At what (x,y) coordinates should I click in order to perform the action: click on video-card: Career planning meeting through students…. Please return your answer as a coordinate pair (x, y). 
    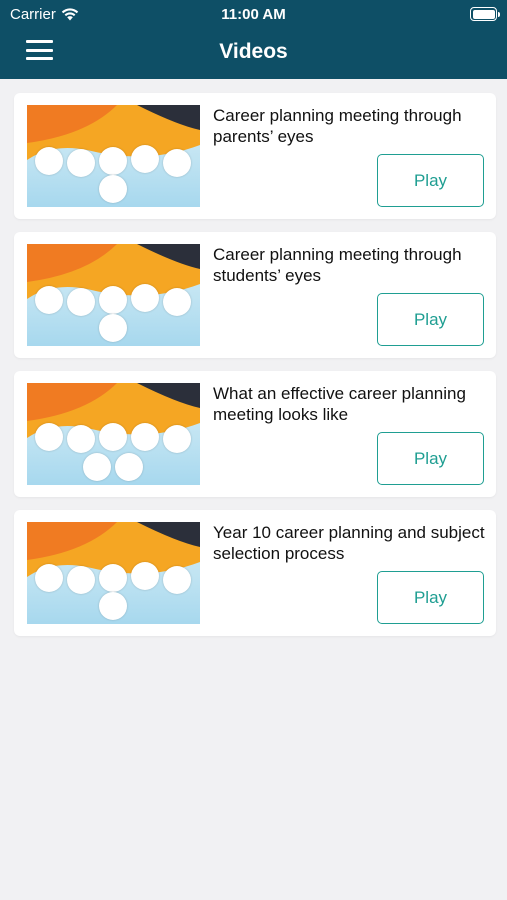
    Looking at the image, I should click on (255, 295).